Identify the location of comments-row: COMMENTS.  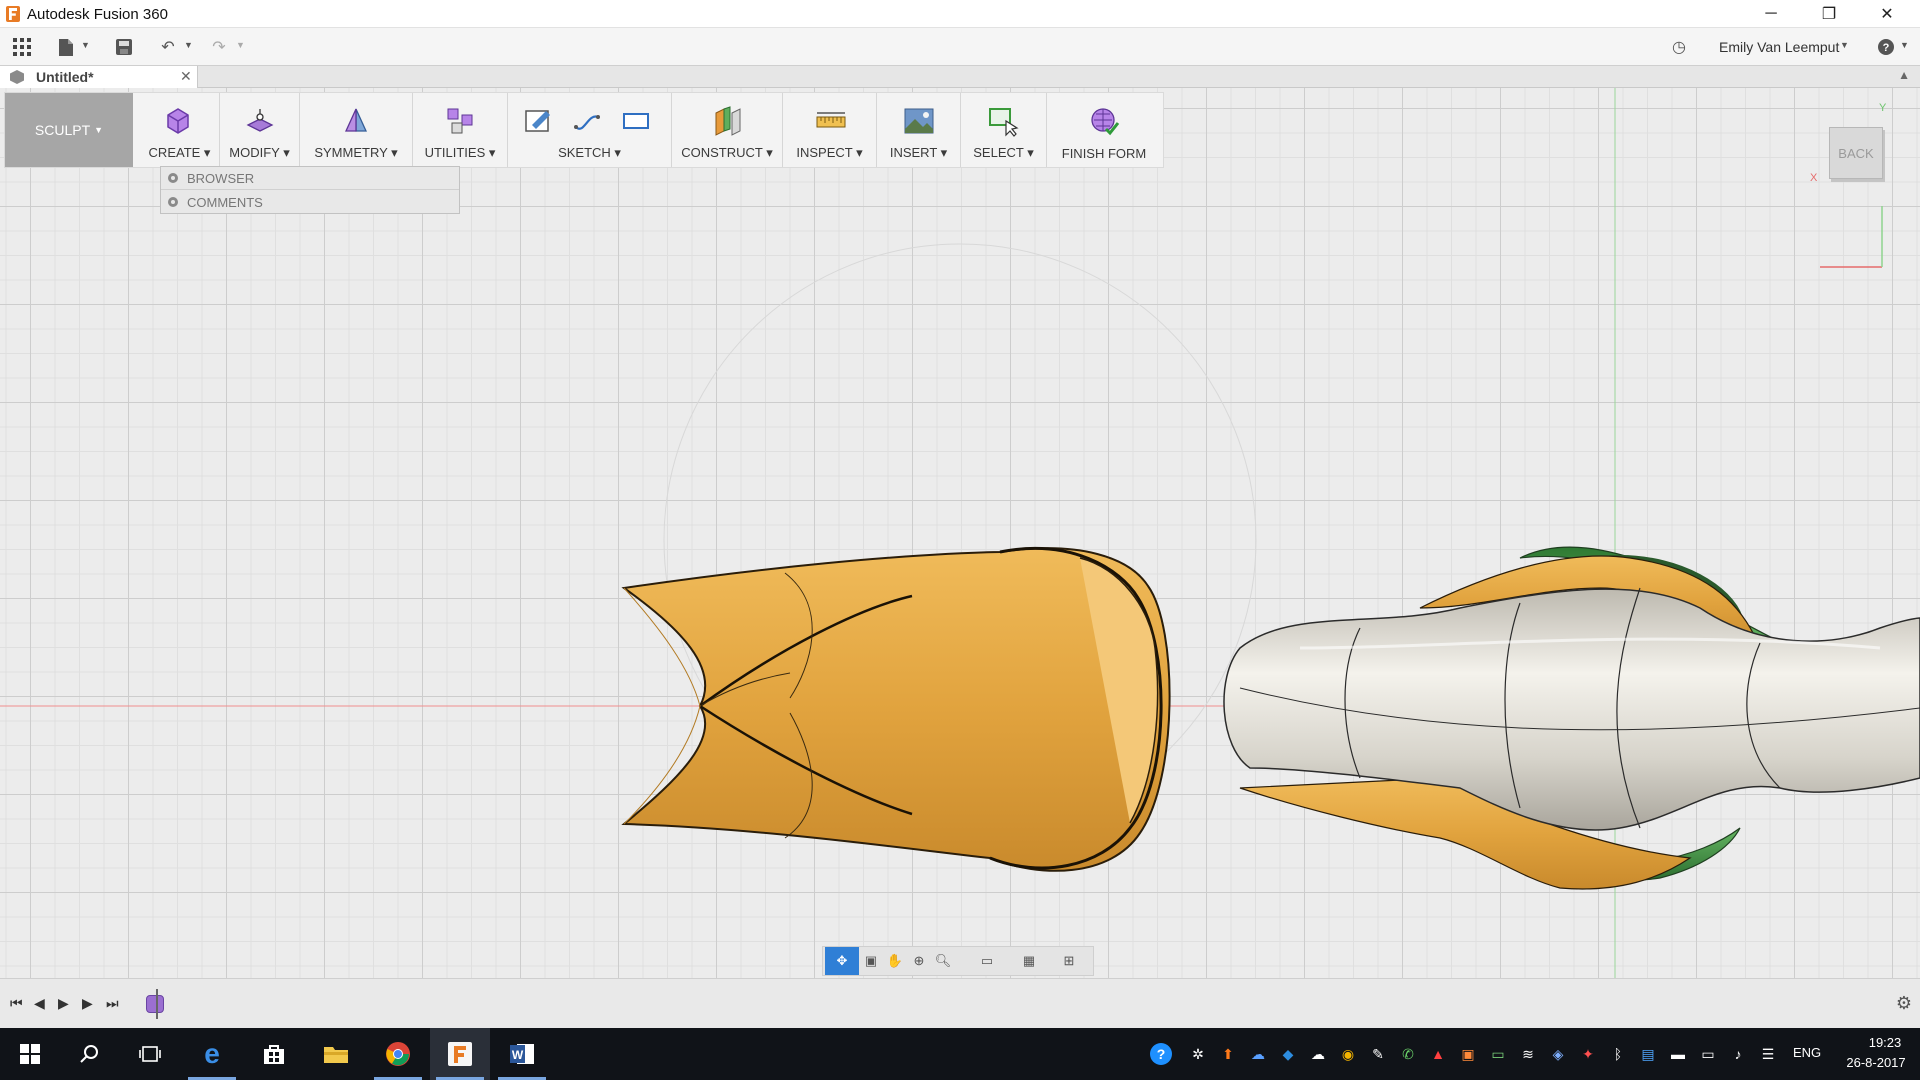
(310, 202).